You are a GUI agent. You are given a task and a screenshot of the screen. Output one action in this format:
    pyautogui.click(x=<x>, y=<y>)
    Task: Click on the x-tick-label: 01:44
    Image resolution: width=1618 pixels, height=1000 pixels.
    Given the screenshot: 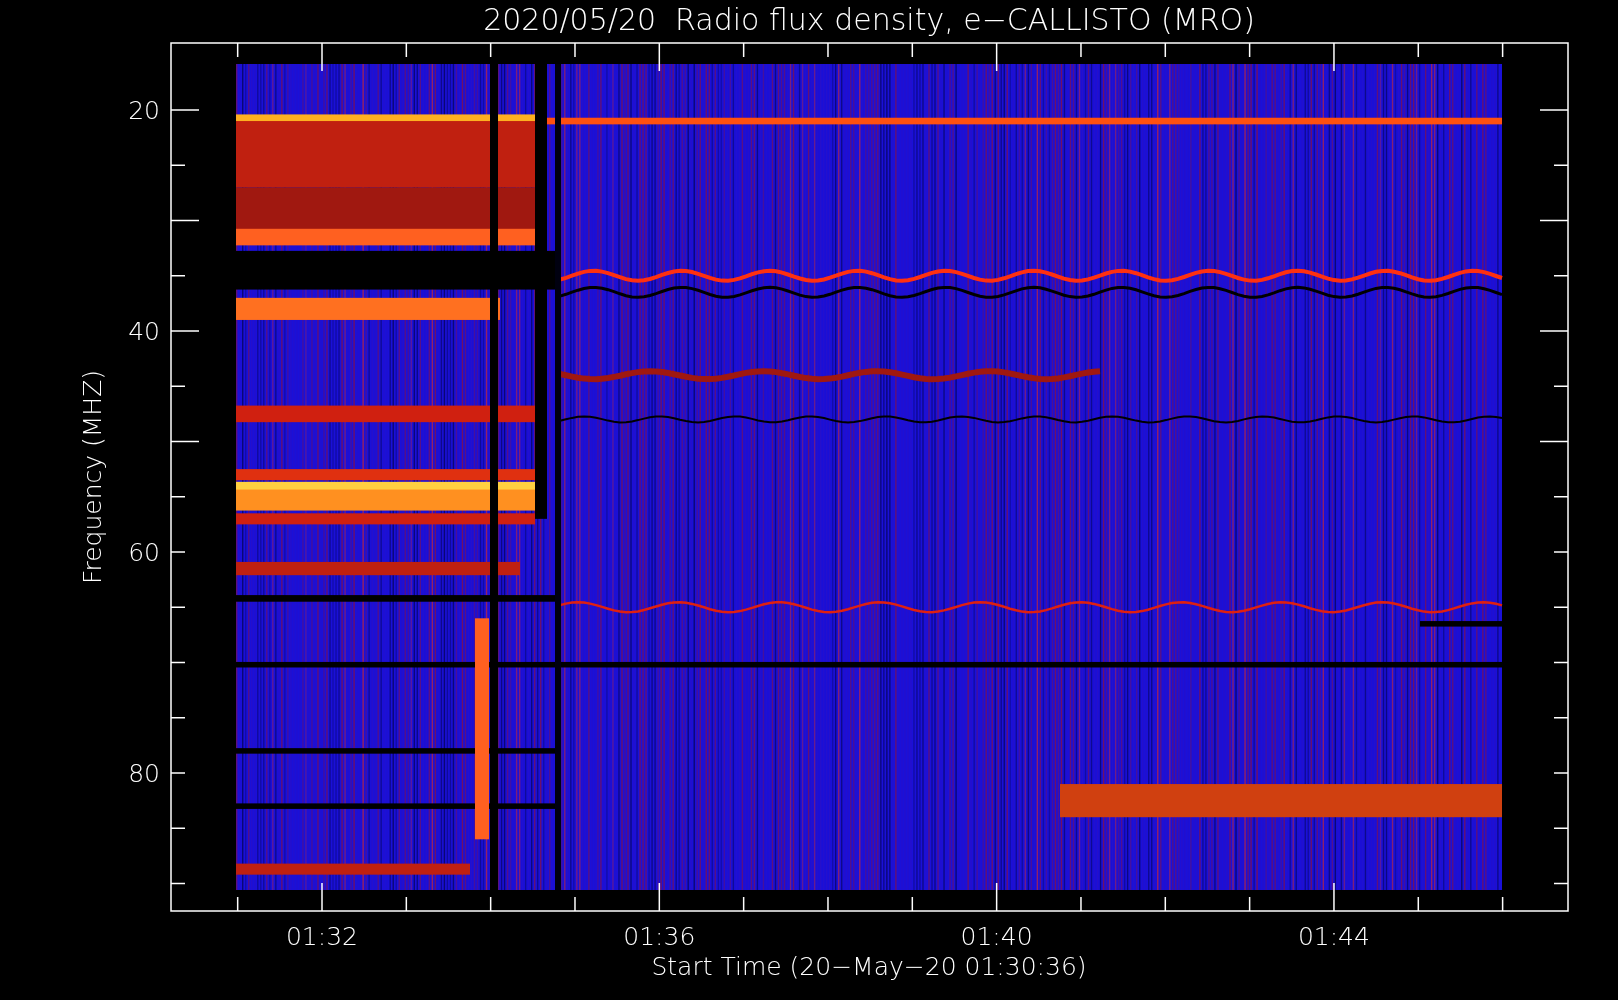 What is the action you would take?
    pyautogui.click(x=1333, y=936)
    